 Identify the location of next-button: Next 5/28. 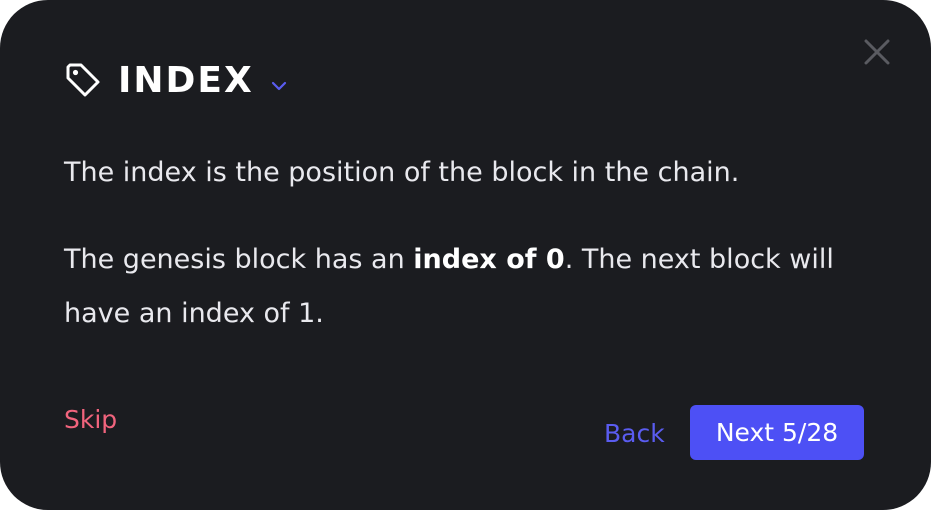
(777, 432).